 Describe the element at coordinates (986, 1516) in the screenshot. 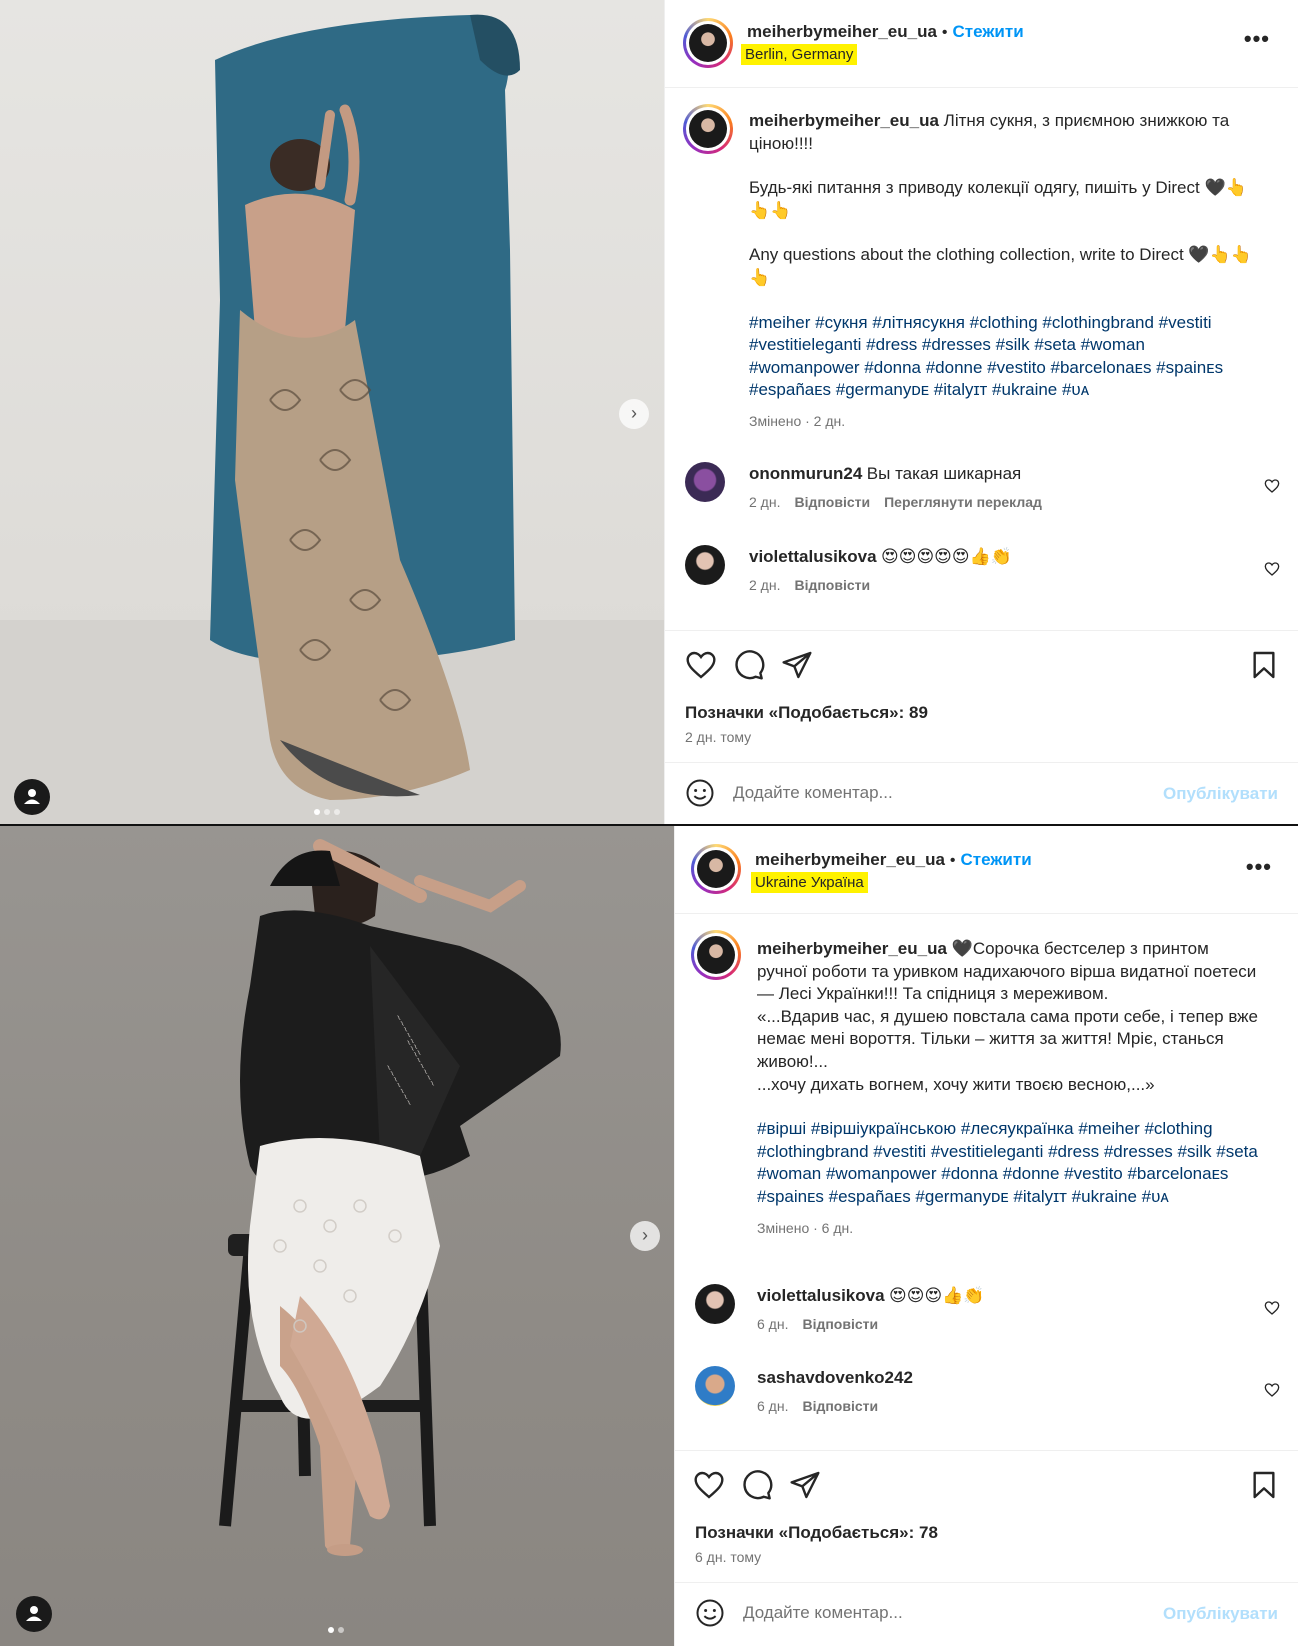

I see `post-actions: Позначки «Подобається»: 78 6 дн. тому` at that location.